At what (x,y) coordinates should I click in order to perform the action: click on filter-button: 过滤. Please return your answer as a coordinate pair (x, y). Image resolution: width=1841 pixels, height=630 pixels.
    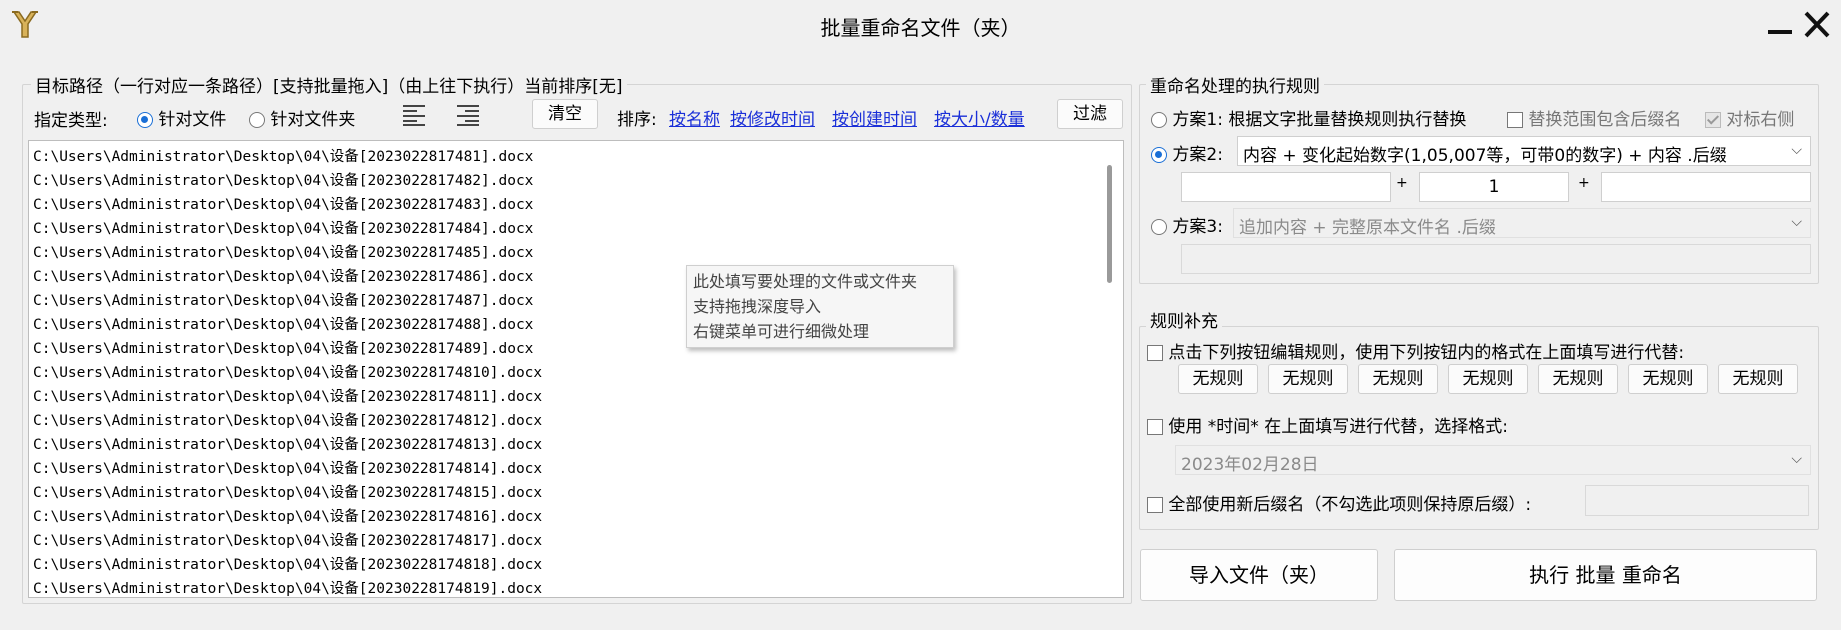
    Looking at the image, I should click on (1090, 114).